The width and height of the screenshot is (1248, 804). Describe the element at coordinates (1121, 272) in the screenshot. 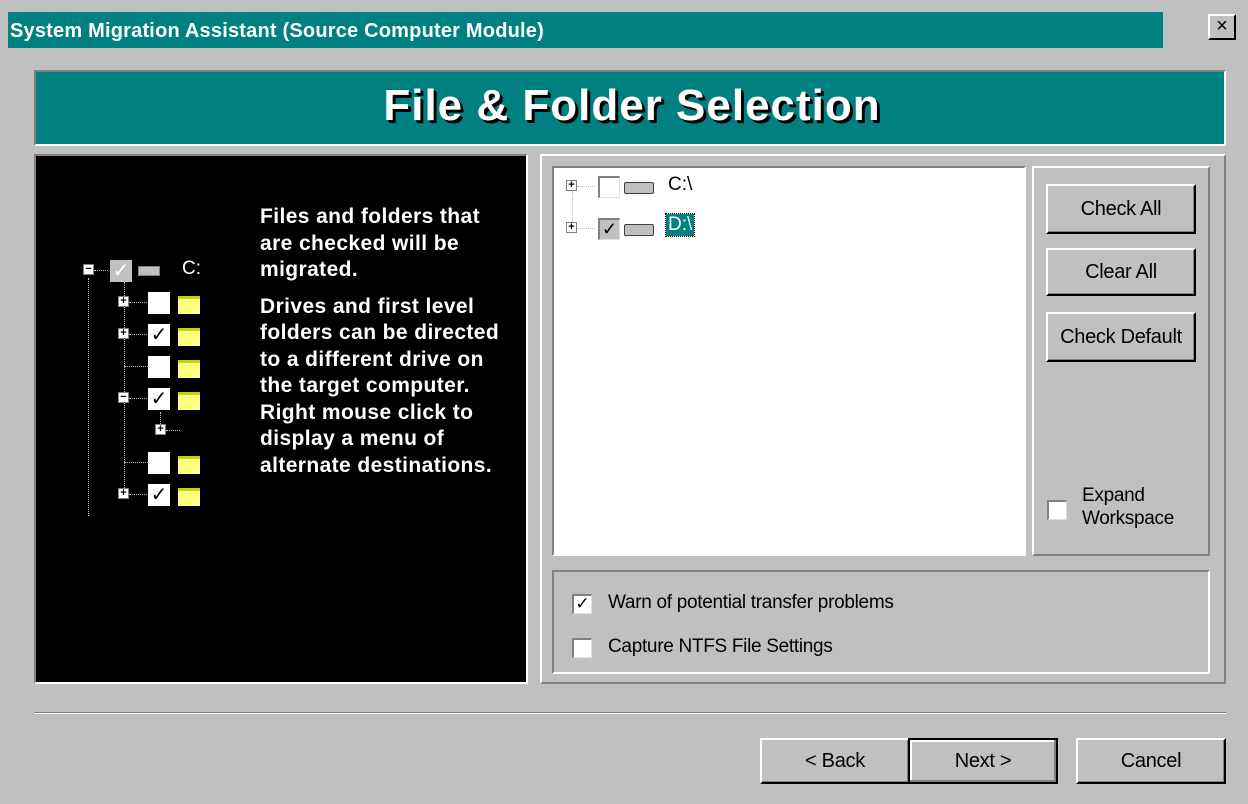

I see `clear-all-button: Clear All` at that location.